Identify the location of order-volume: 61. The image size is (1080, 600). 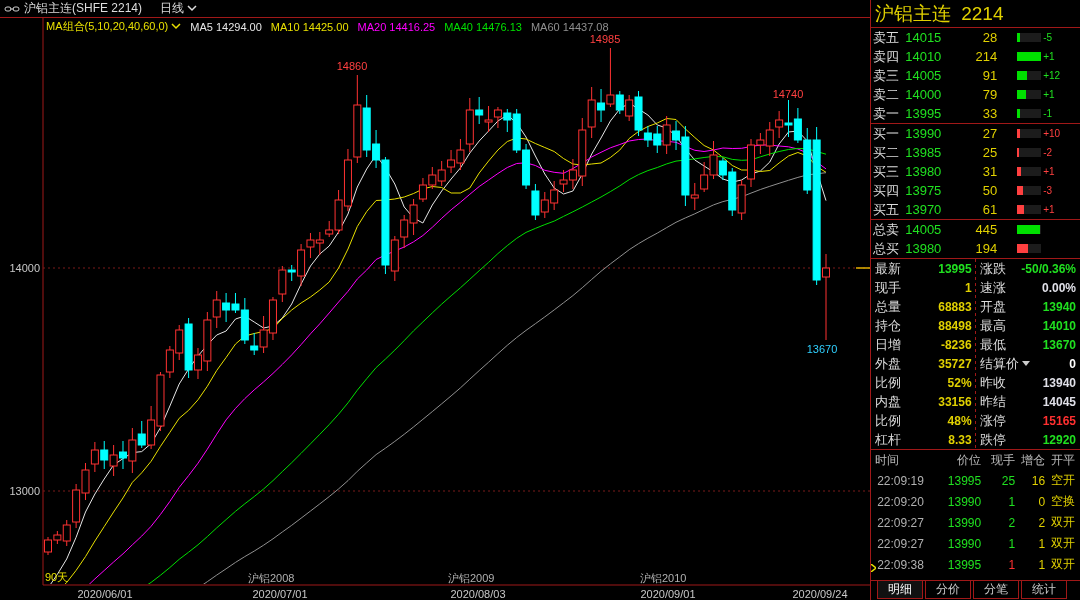
(989, 209).